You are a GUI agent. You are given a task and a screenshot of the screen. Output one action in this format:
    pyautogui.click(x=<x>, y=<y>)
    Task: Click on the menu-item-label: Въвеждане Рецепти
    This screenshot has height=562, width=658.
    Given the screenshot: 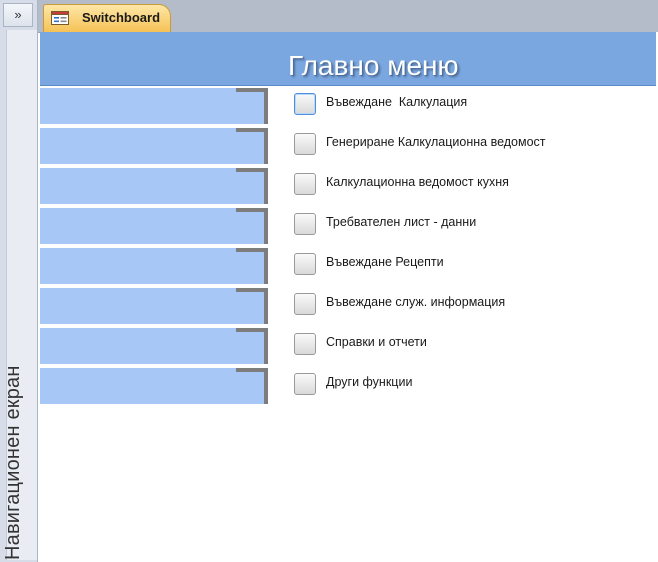 What is the action you would take?
    pyautogui.click(x=385, y=262)
    